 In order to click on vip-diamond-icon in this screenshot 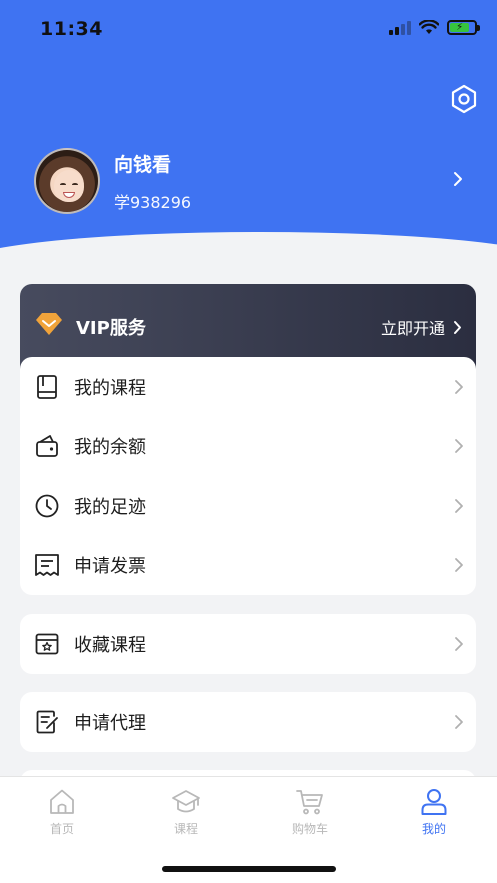, I will do `click(49, 324)`.